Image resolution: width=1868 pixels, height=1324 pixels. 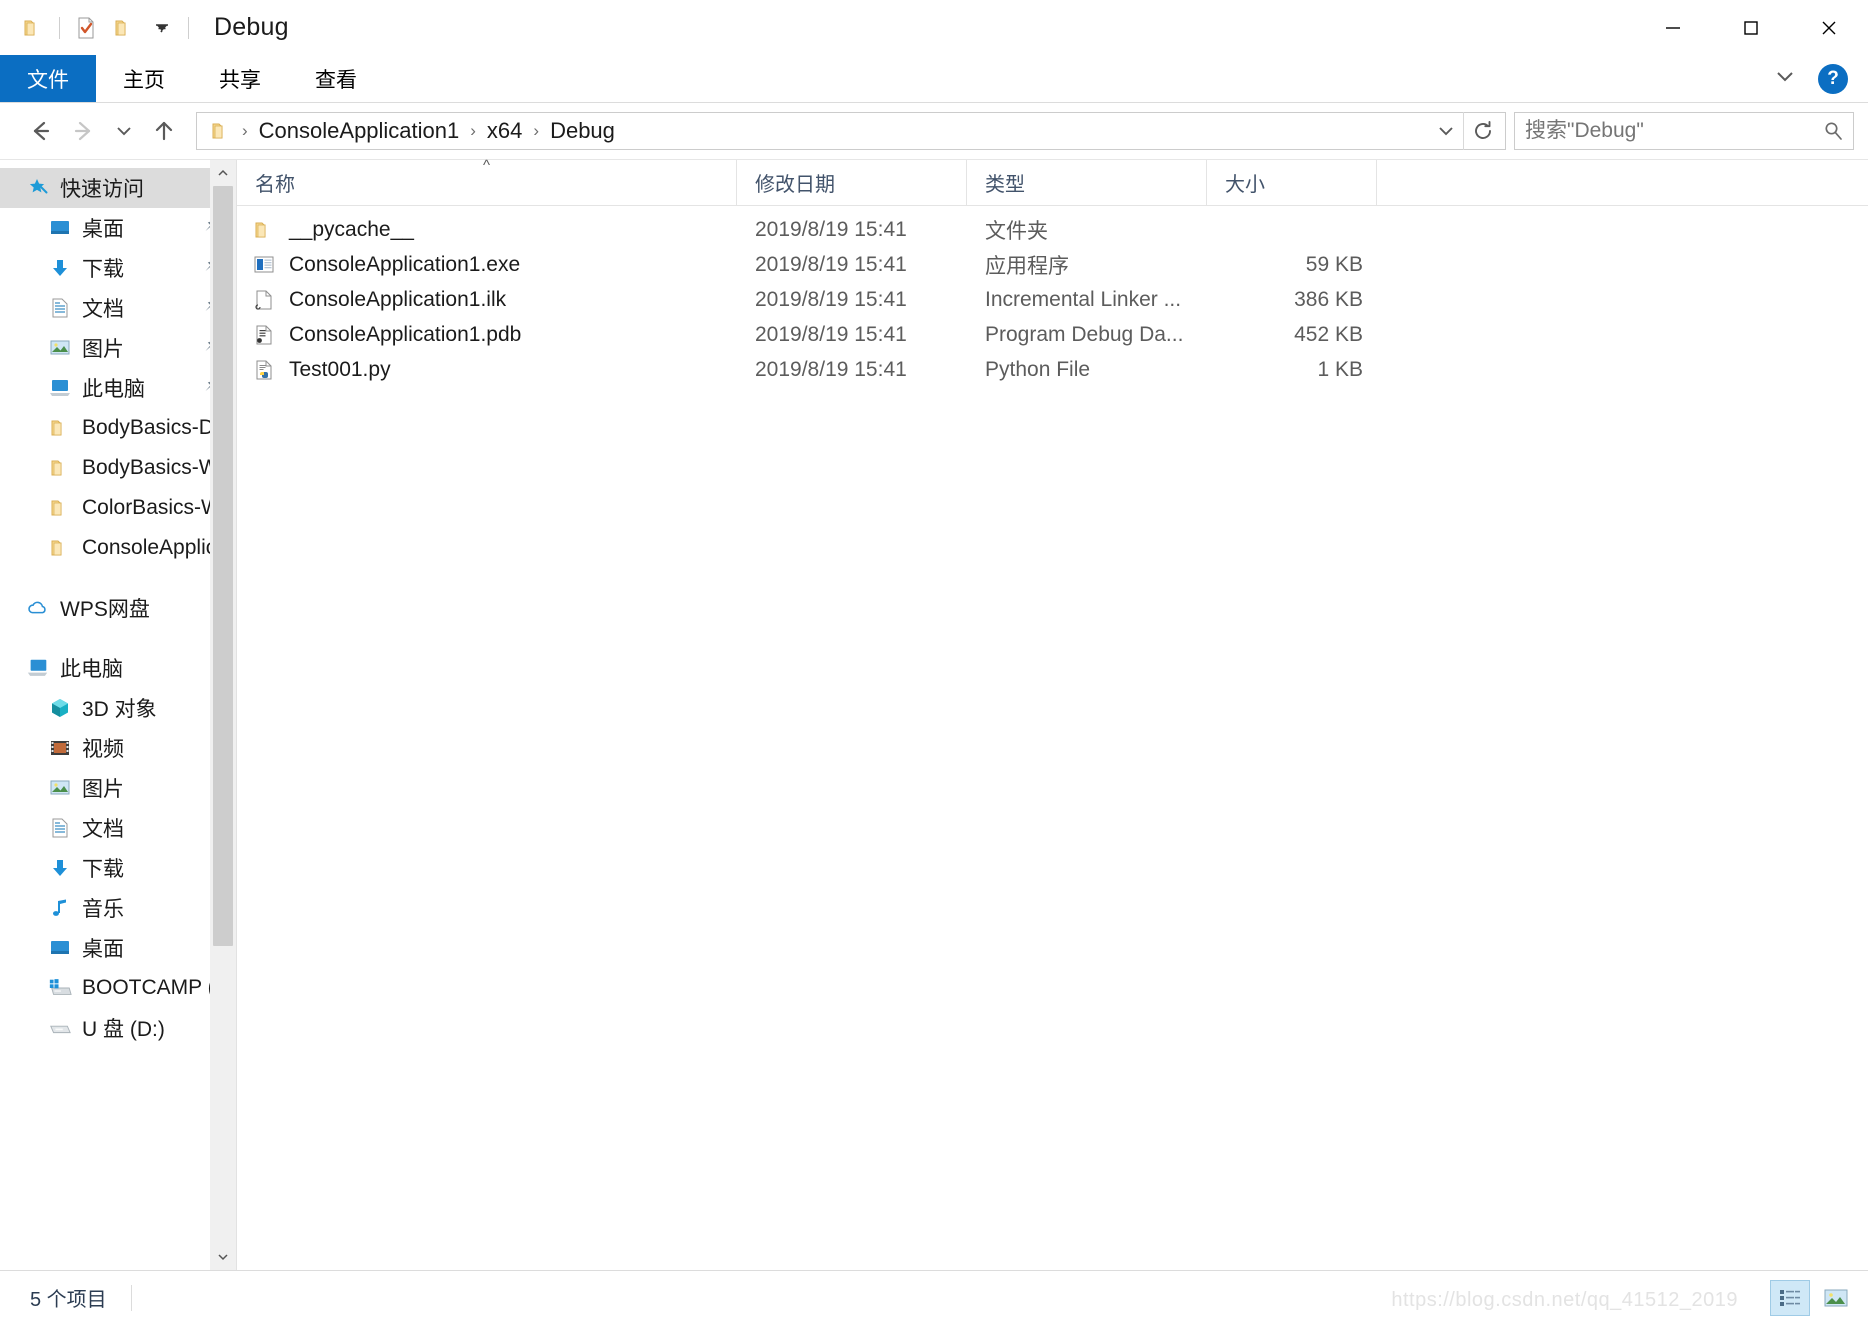 I want to click on tab-view: 查看, so click(x=336, y=78).